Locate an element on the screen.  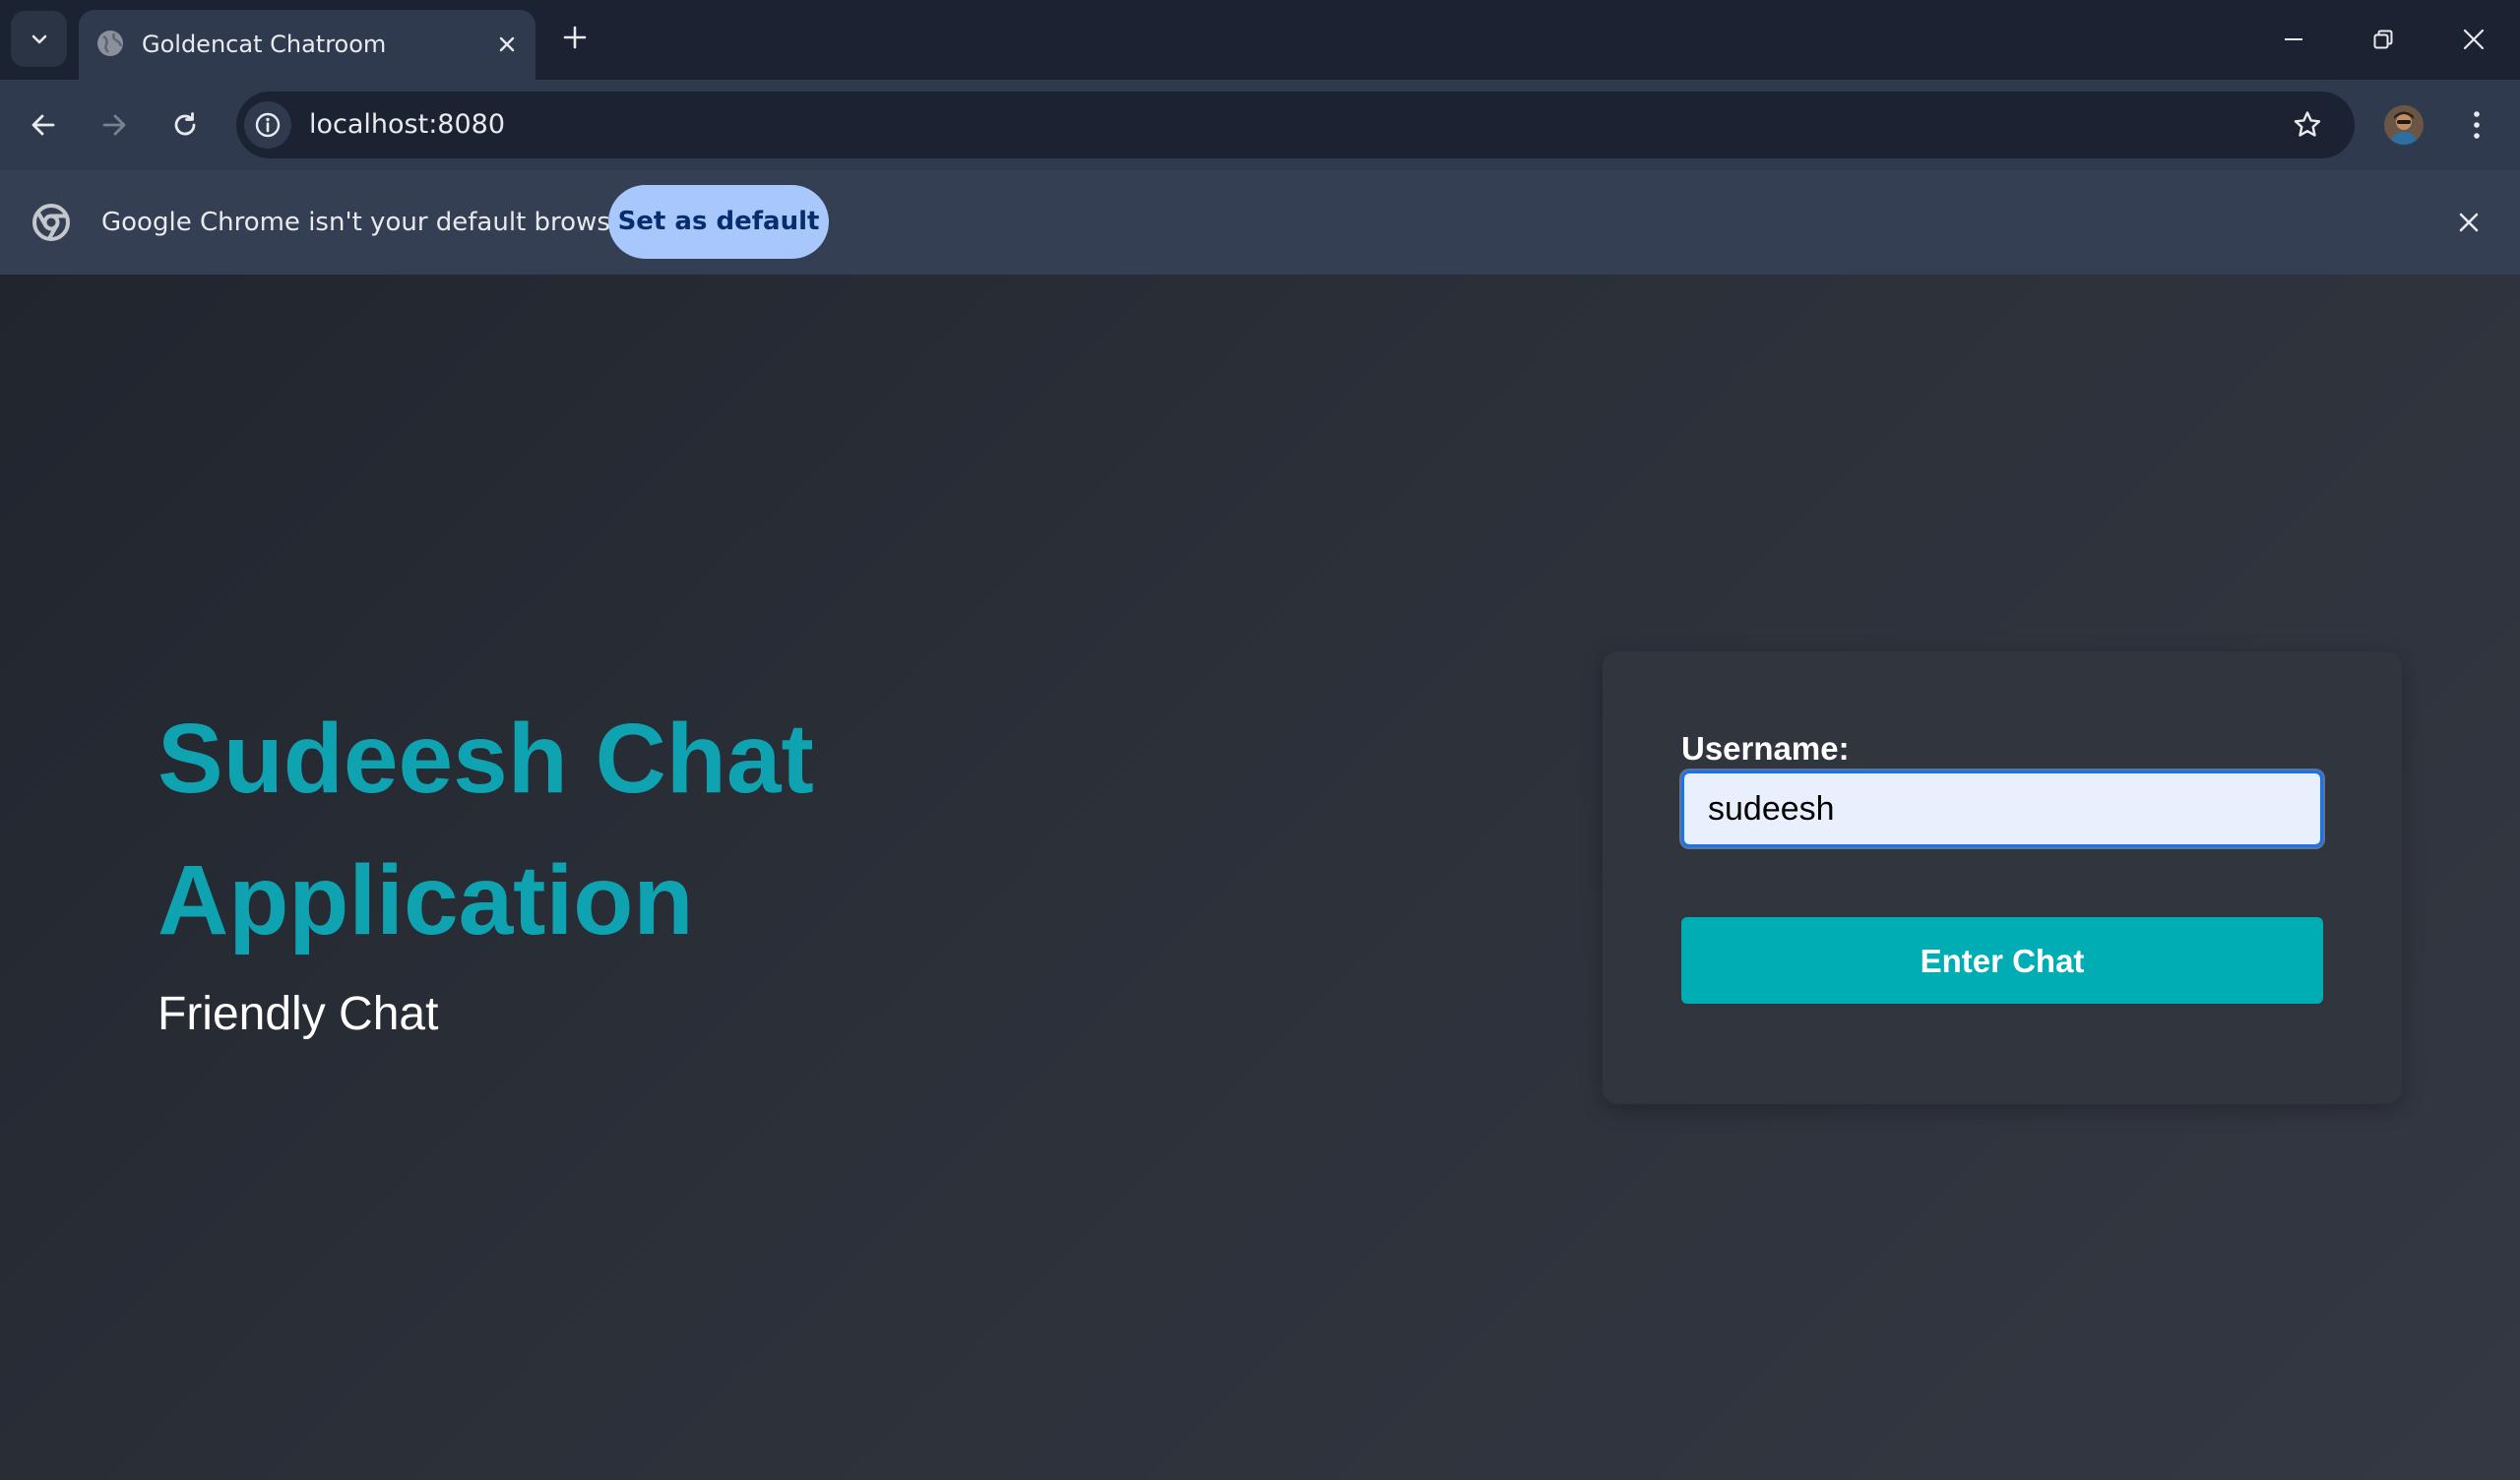
restore-button is located at coordinates (2383, 39).